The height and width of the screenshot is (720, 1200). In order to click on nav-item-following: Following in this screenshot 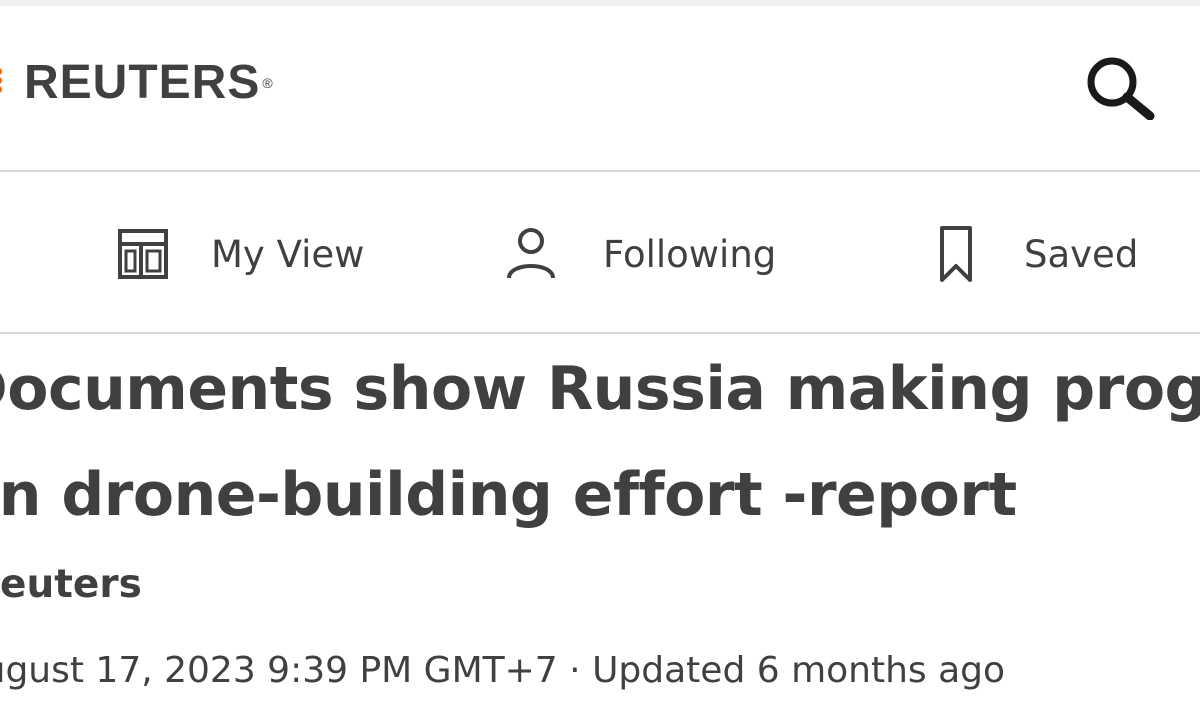, I will do `click(639, 254)`.